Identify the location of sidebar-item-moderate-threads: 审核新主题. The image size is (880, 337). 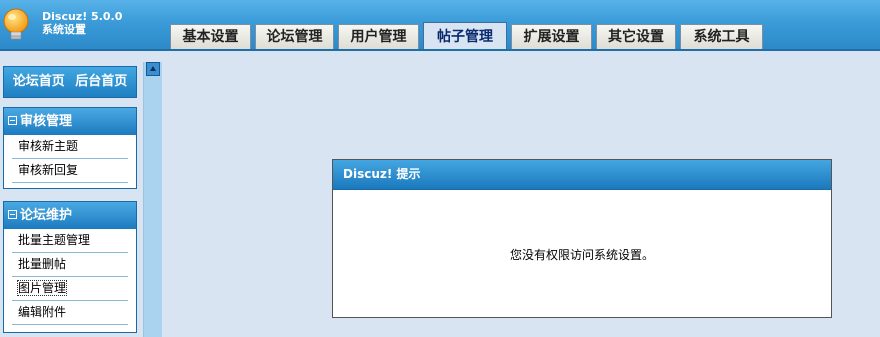
(70, 147).